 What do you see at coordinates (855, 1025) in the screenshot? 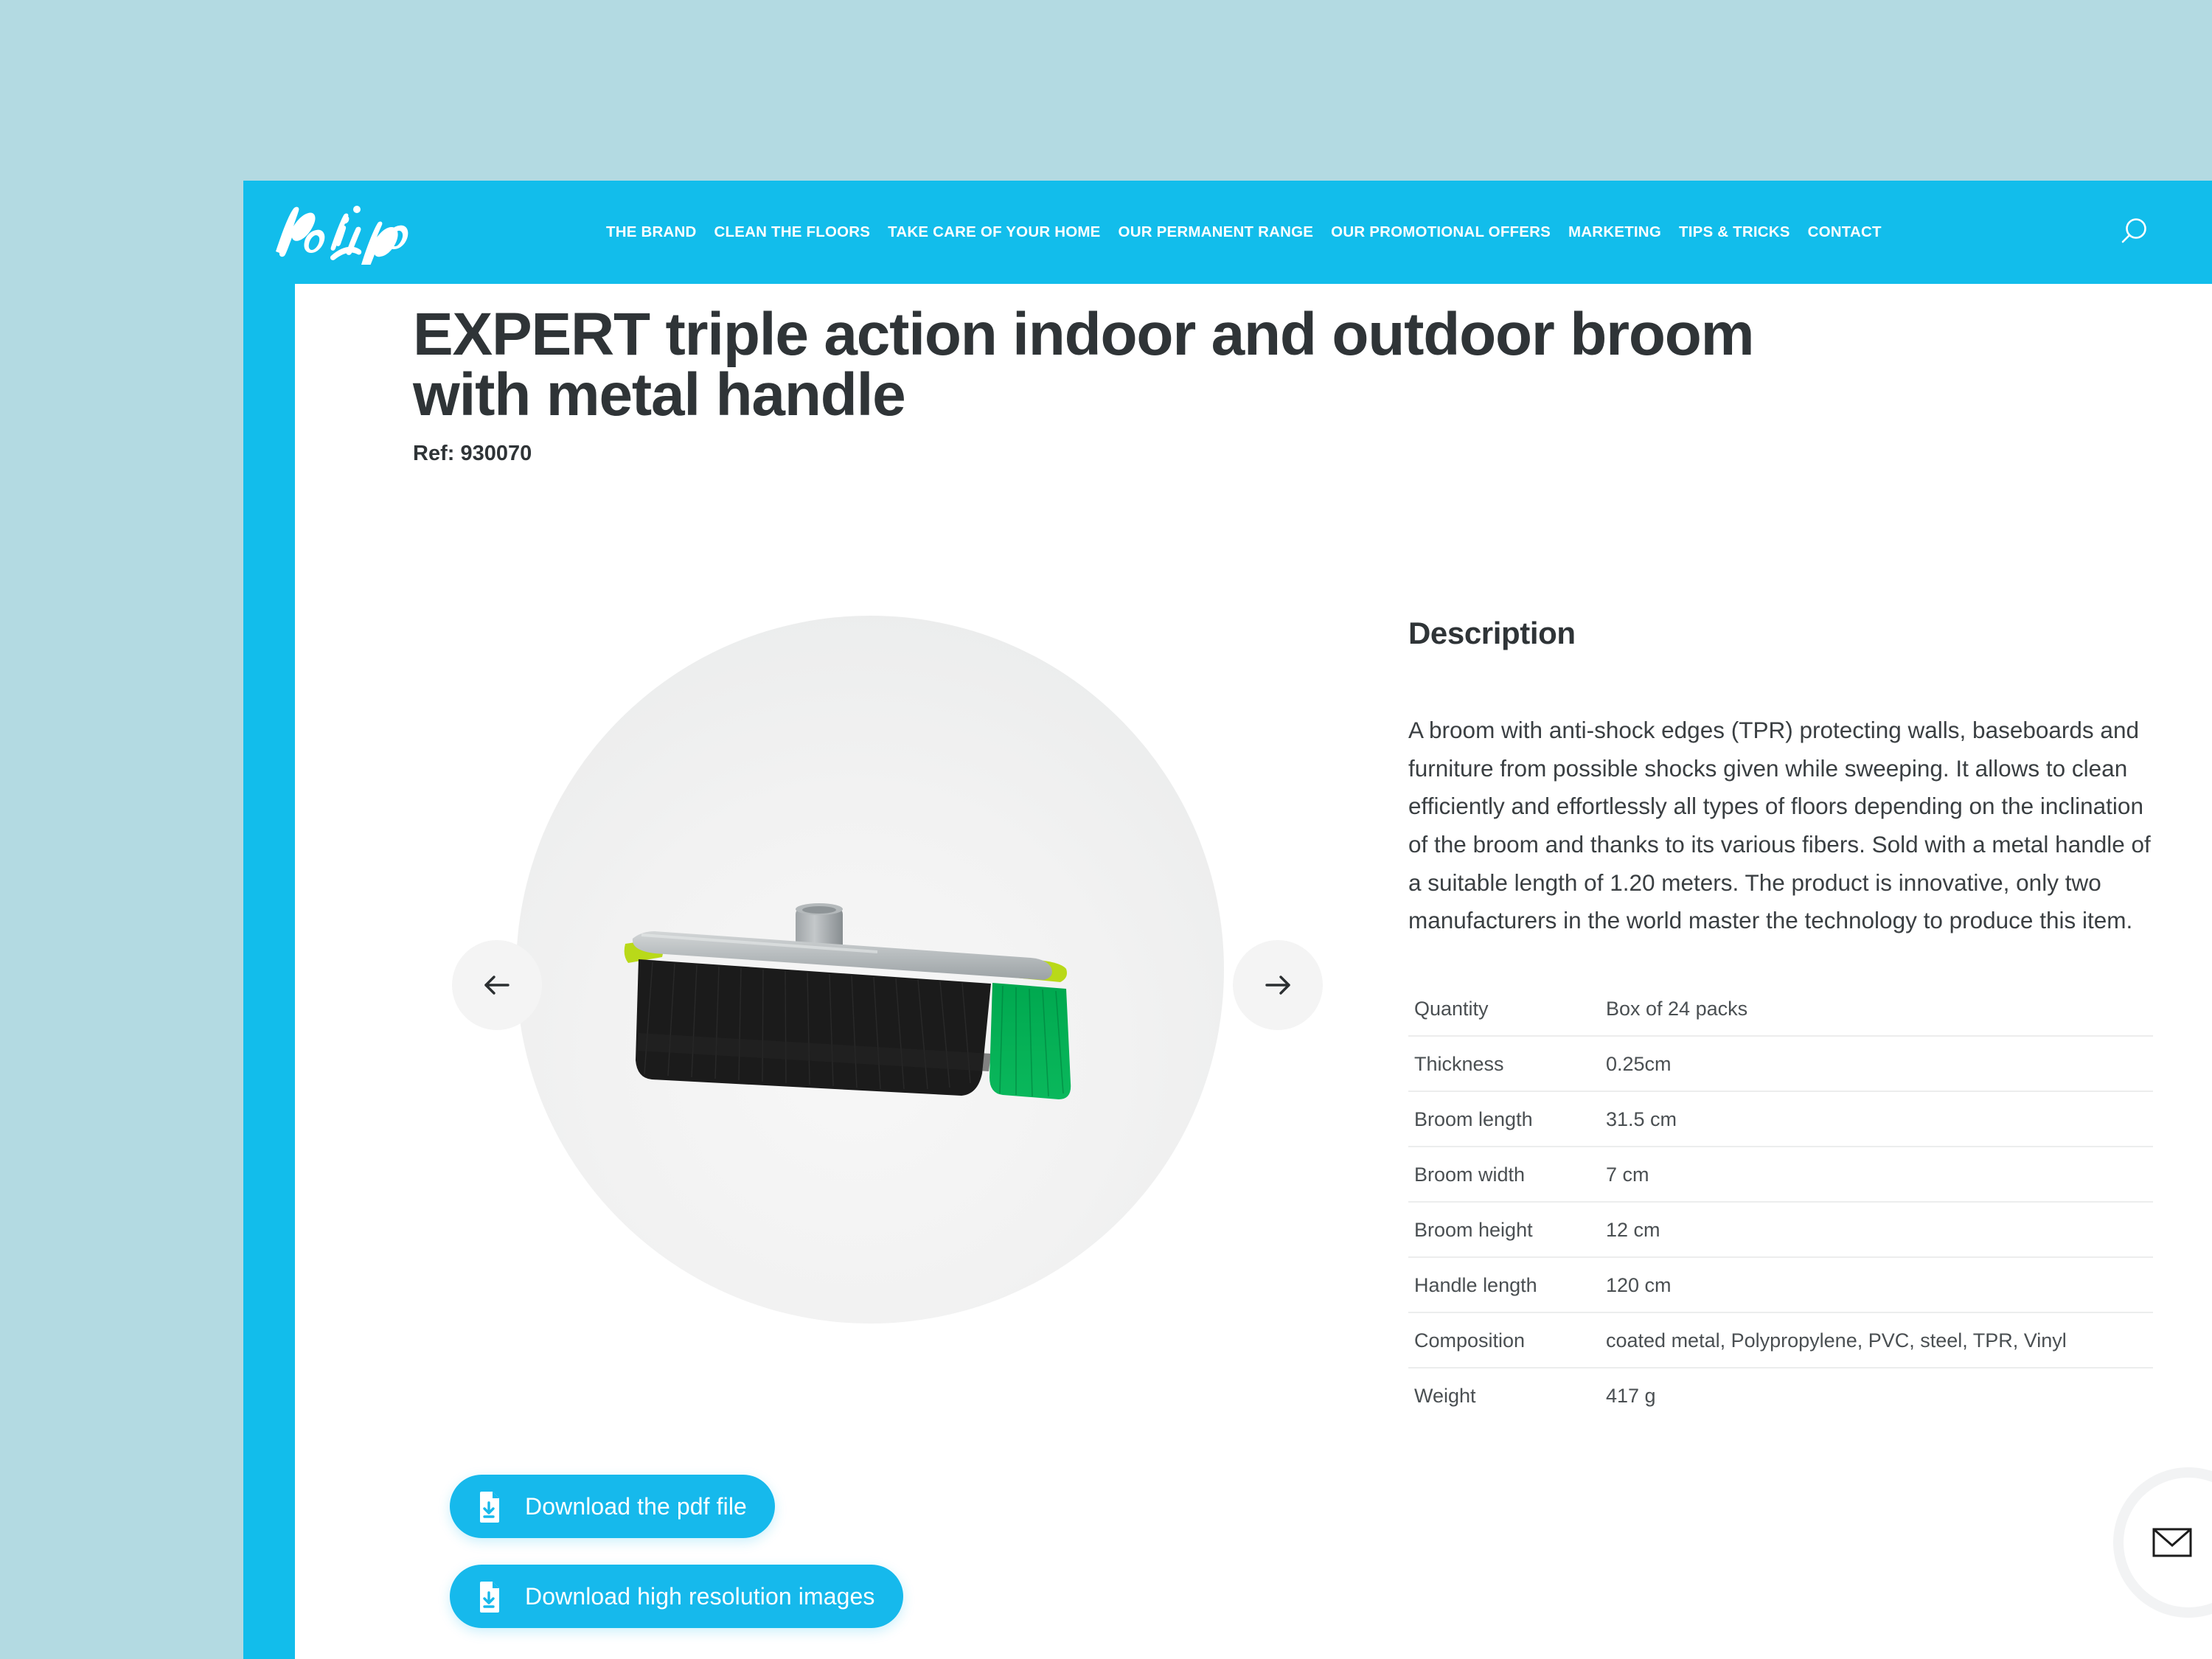
I see `product-image` at bounding box center [855, 1025].